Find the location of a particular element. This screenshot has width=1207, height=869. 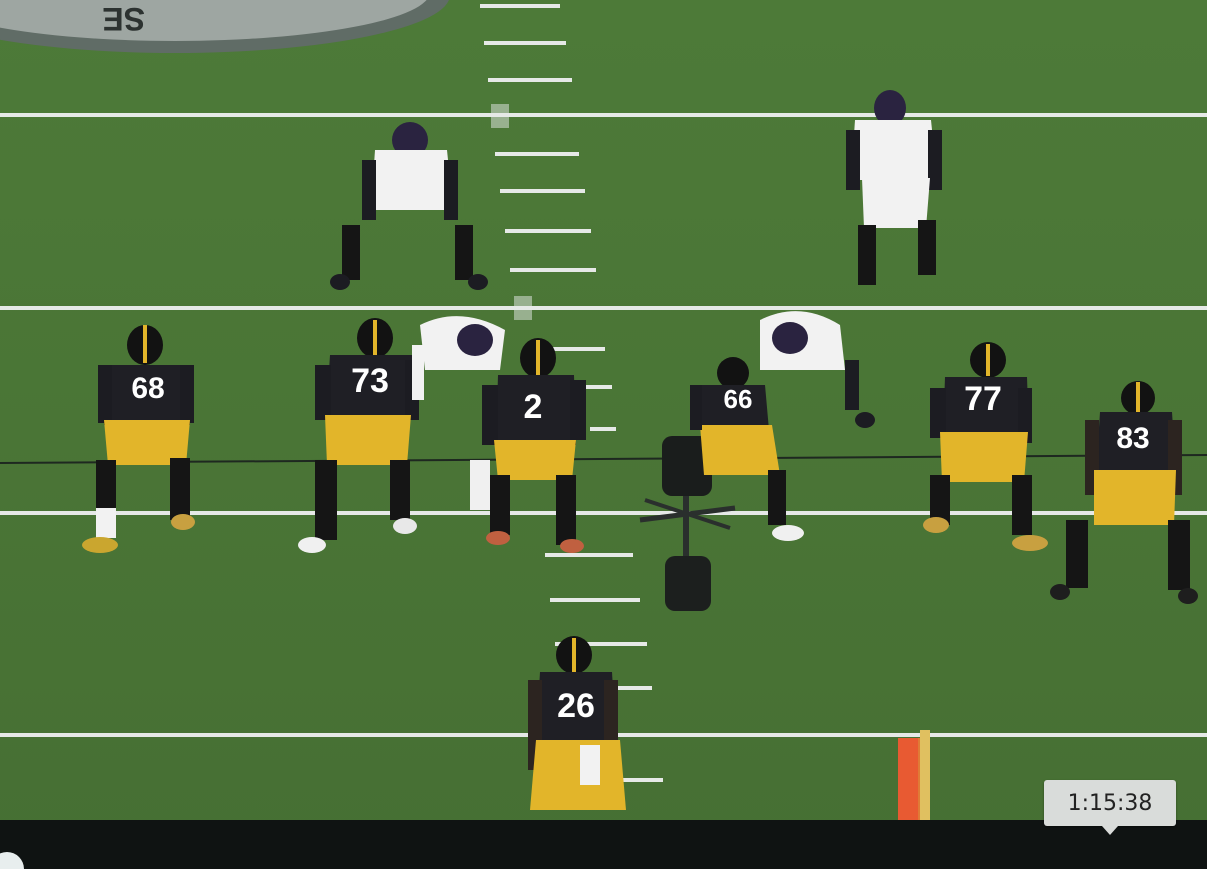

timestamp-tooltip: 1:15:38 is located at coordinates (1110, 807).